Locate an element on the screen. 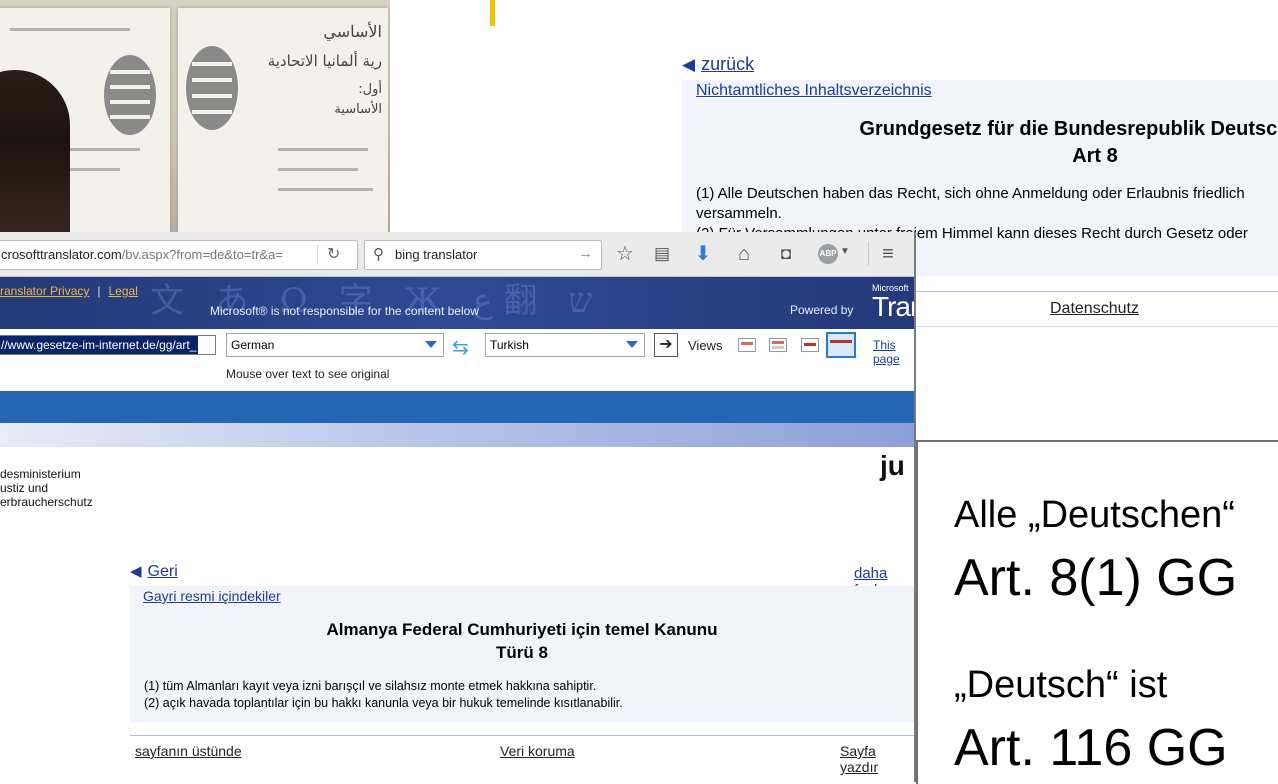  star-icon: ☆ is located at coordinates (625, 254).